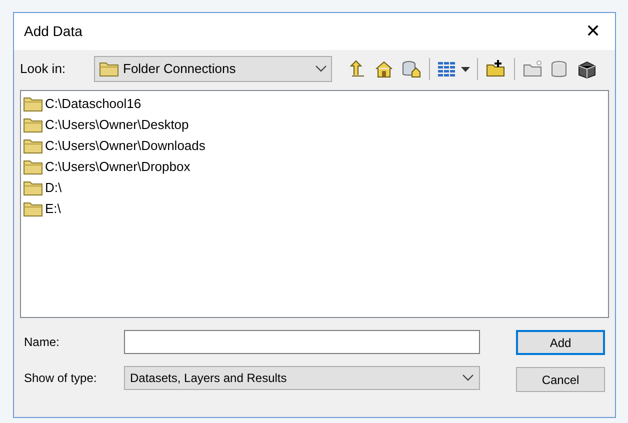  Describe the element at coordinates (465, 69) in the screenshot. I see `caret-icon` at that location.